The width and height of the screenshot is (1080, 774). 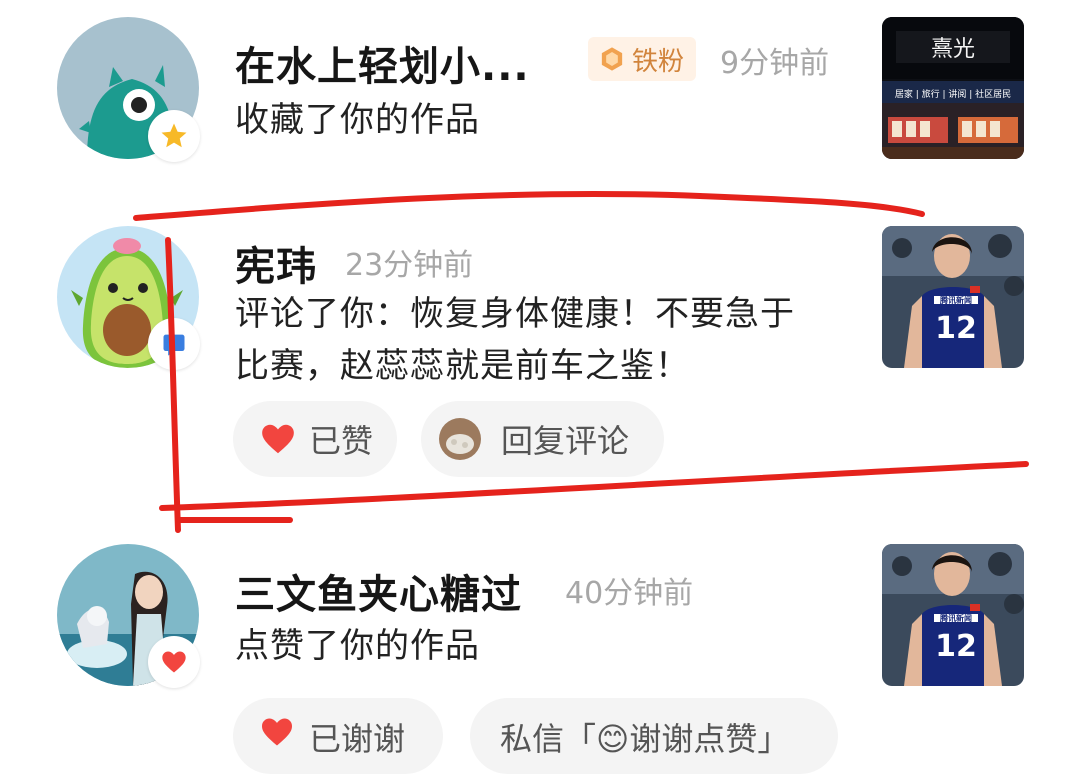 I want to click on comment-text-line1: 评论了你：恢复身体健康！不要急于, so click(x=515, y=314).